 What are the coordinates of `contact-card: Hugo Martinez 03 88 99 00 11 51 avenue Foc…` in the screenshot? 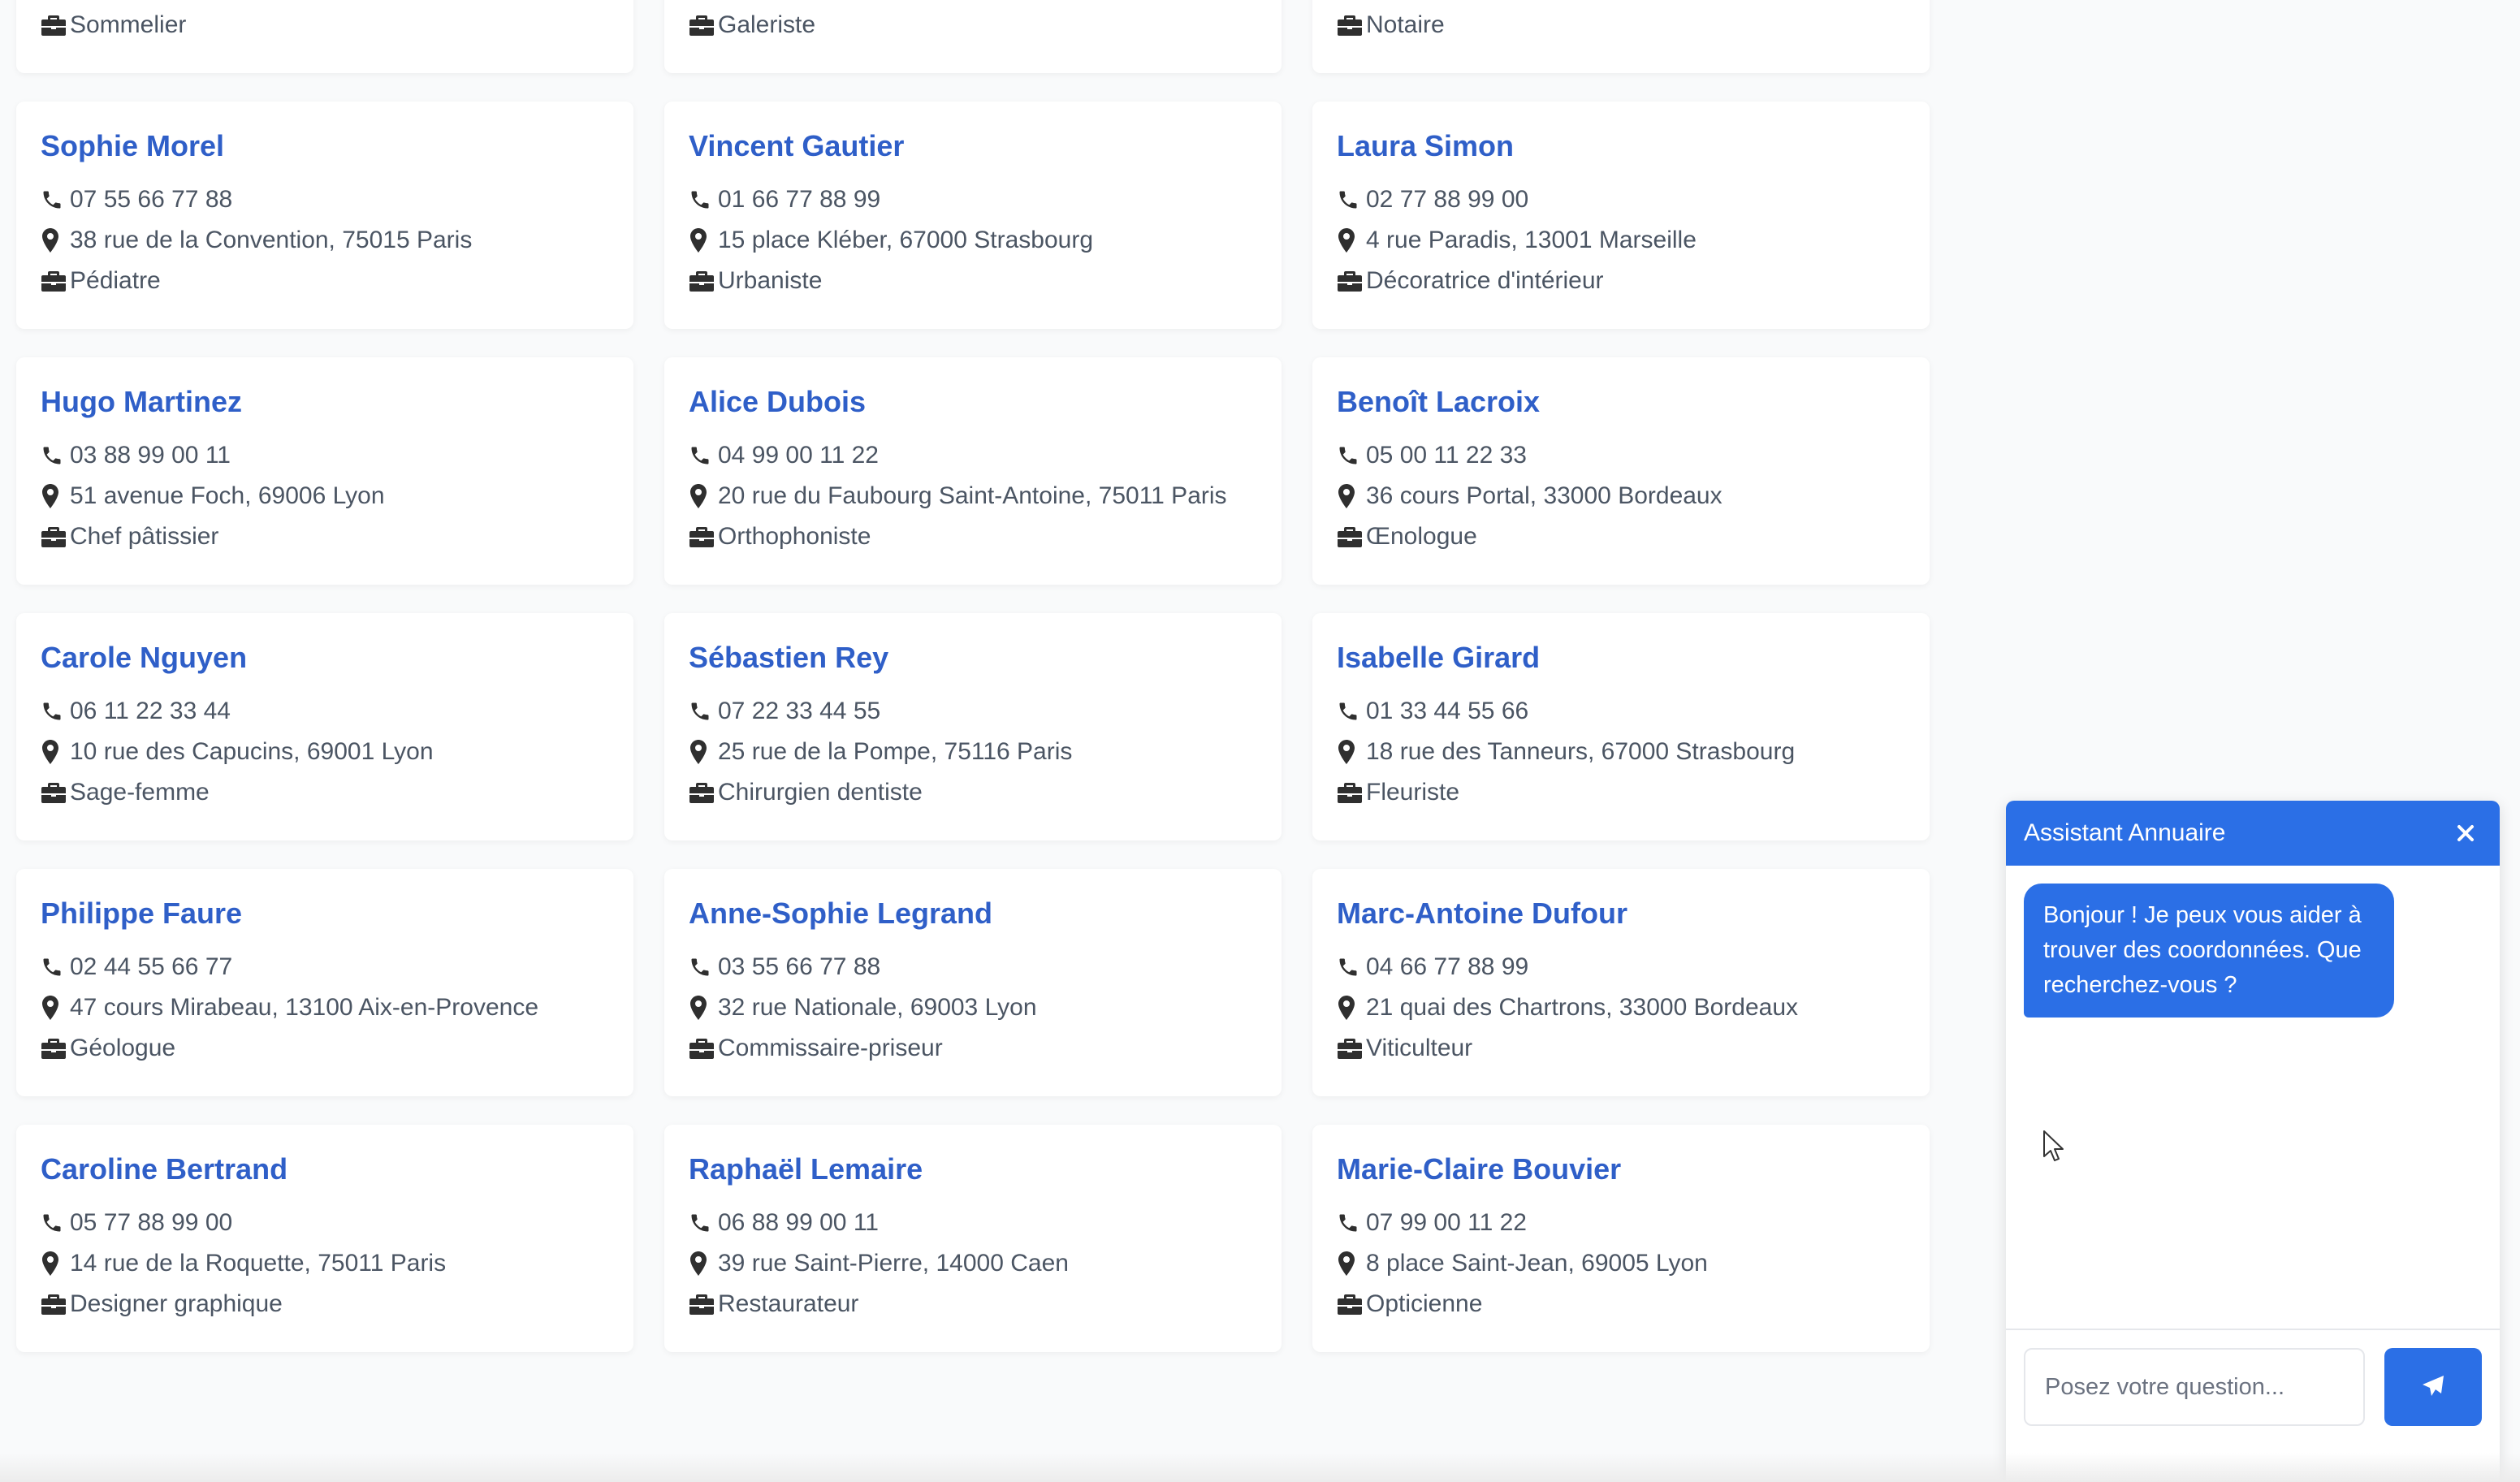 It's located at (324, 471).